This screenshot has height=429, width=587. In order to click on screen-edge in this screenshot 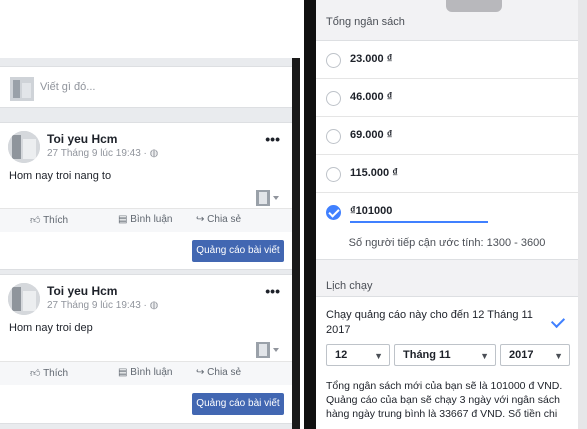, I will do `click(582, 214)`.